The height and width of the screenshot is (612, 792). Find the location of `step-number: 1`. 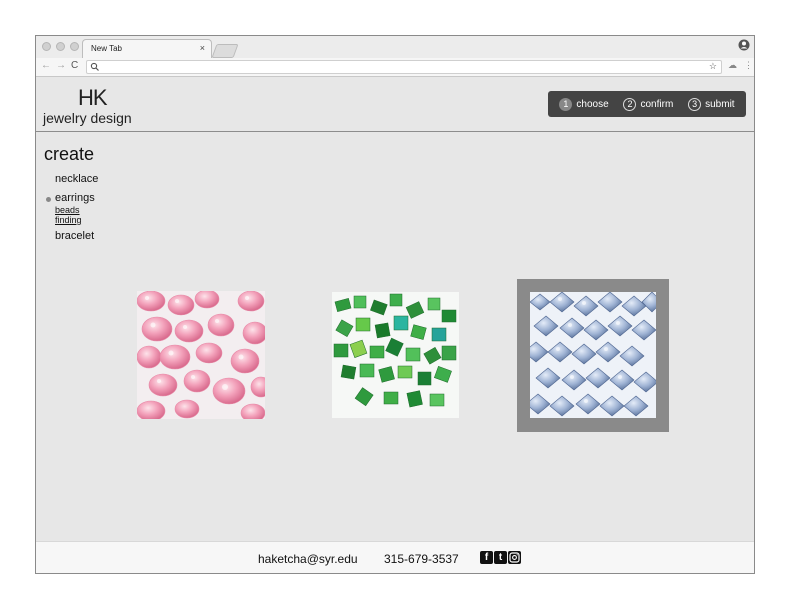

step-number: 1 is located at coordinates (566, 104).